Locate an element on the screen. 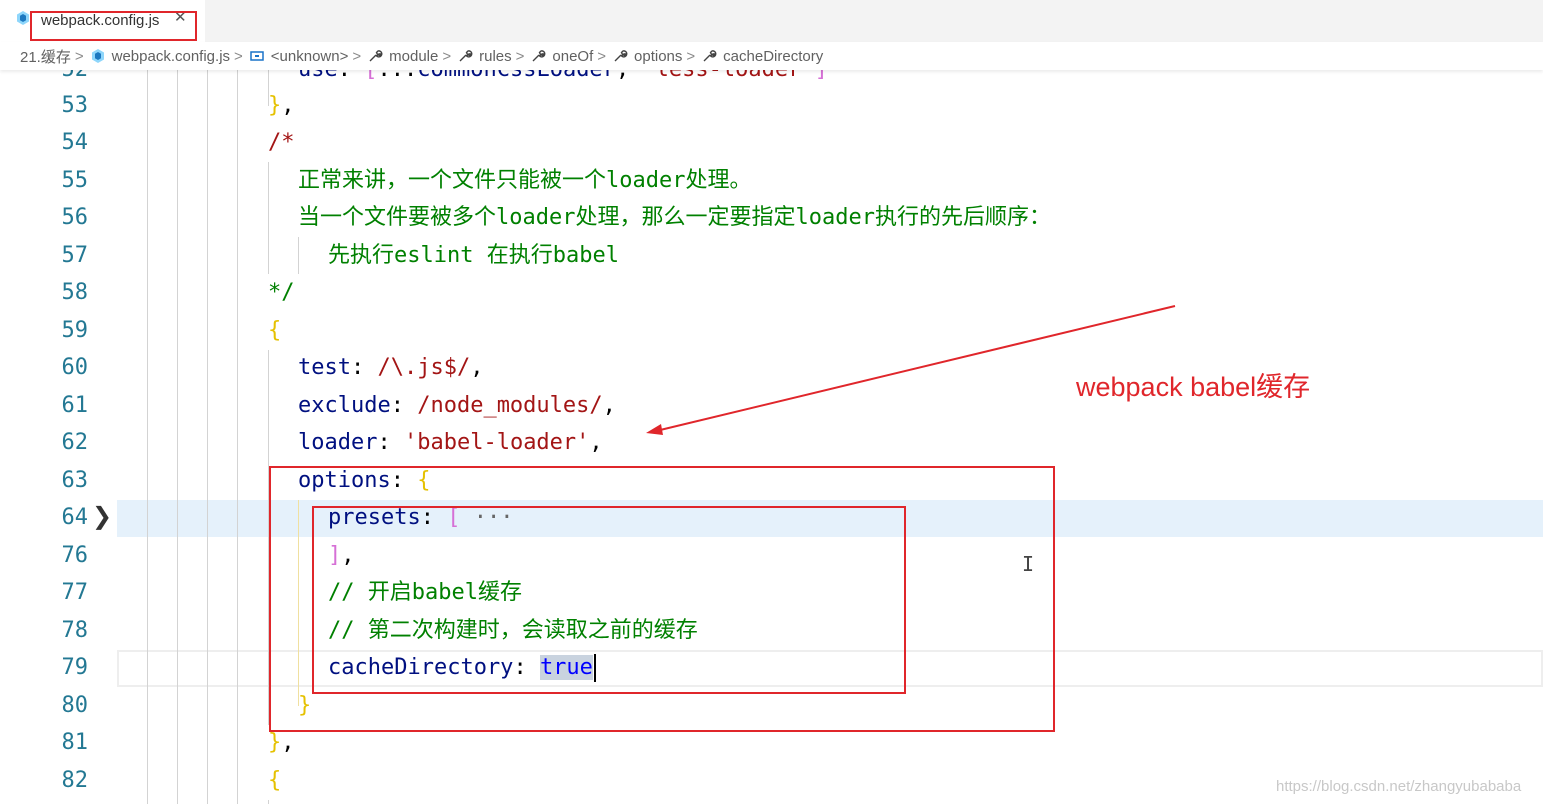 Image resolution: width=1543 pixels, height=804 pixels. breadcrumb-item-file: webpack.config.js is located at coordinates (160, 56).